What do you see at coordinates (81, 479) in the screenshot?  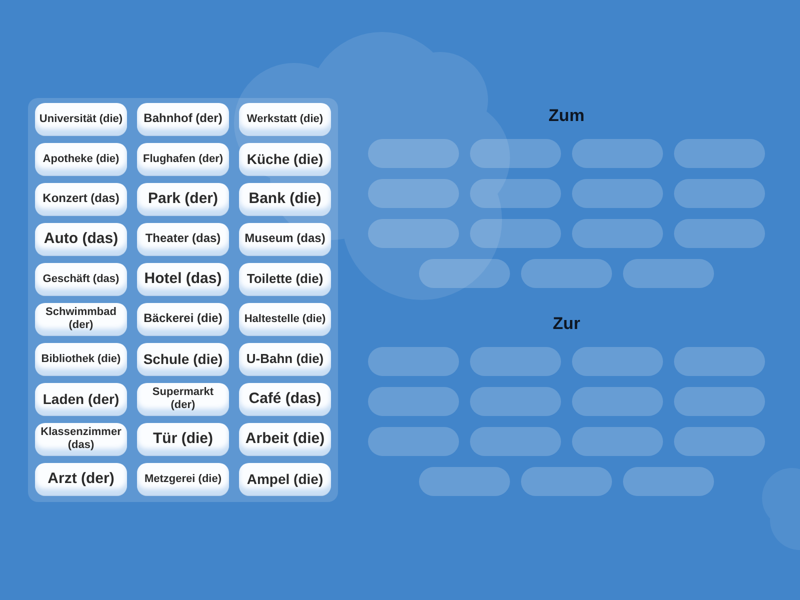 I see `word-tile: Arzt (der)` at bounding box center [81, 479].